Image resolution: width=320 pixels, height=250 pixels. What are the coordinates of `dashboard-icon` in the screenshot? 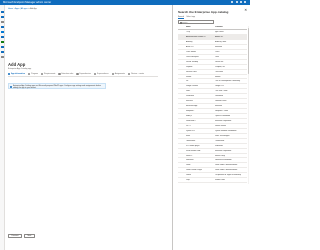 It's located at (2, 17).